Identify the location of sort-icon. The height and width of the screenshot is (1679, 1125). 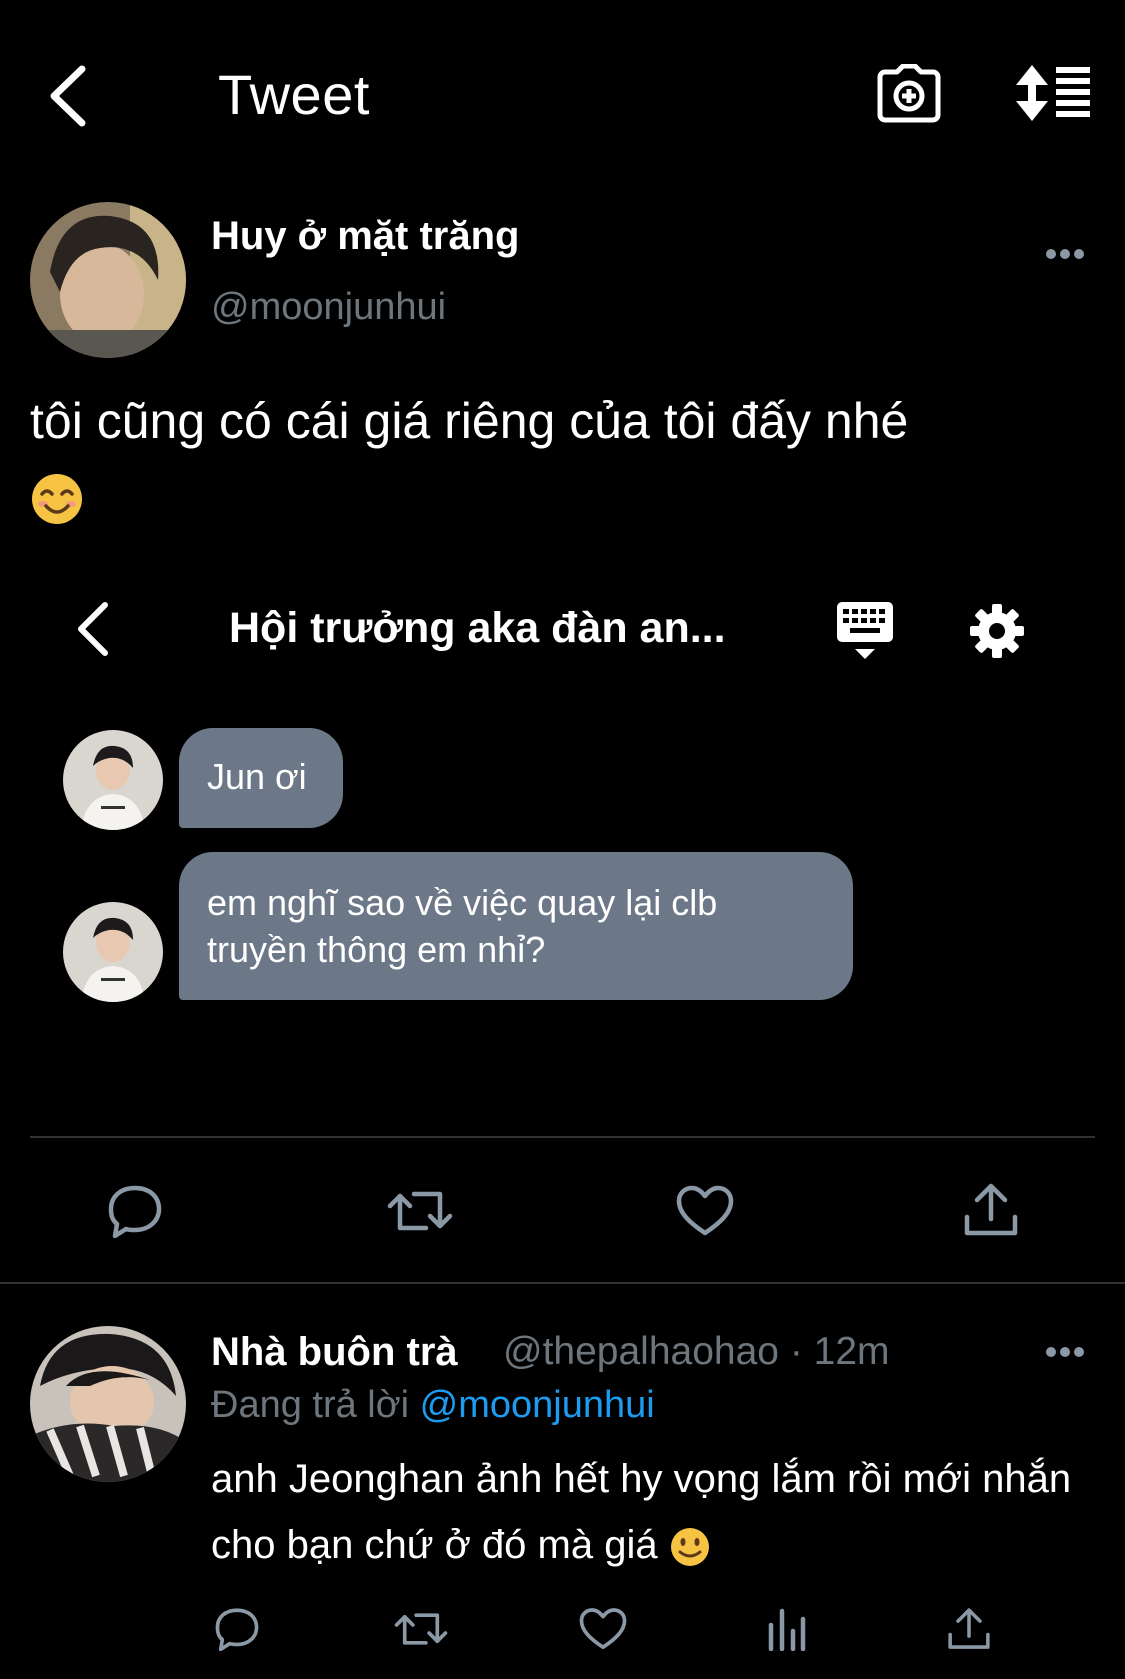
(1053, 93).